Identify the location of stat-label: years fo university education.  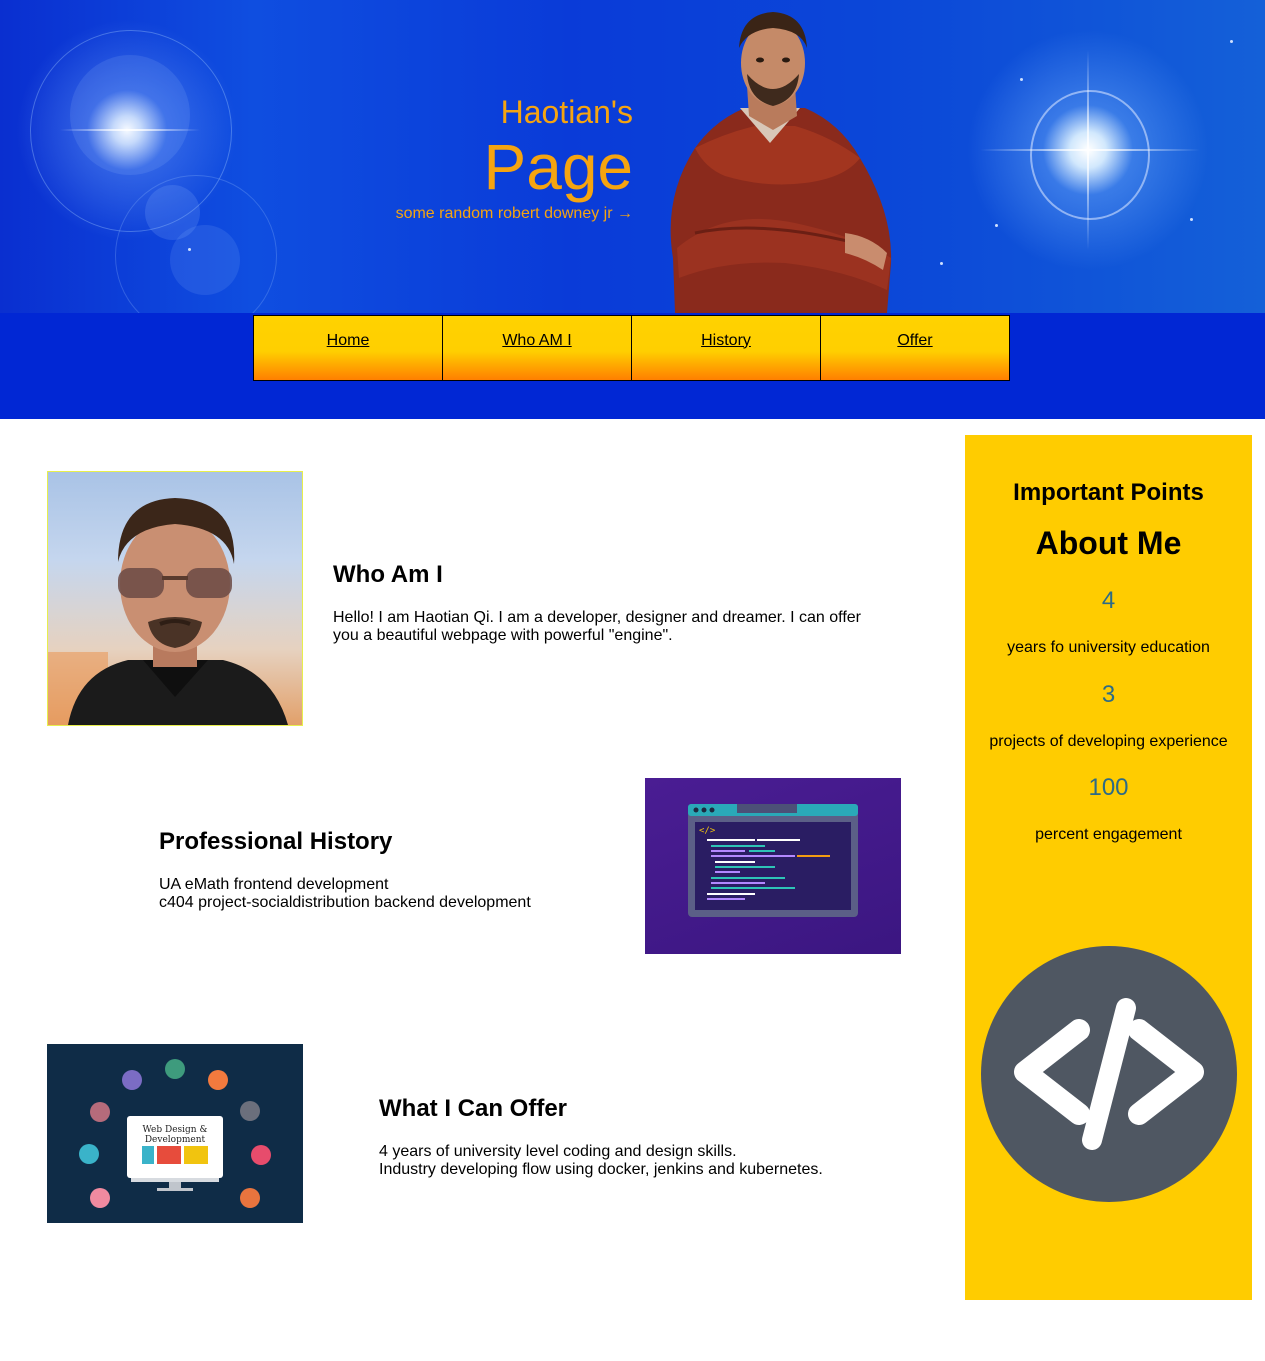
(1108, 647).